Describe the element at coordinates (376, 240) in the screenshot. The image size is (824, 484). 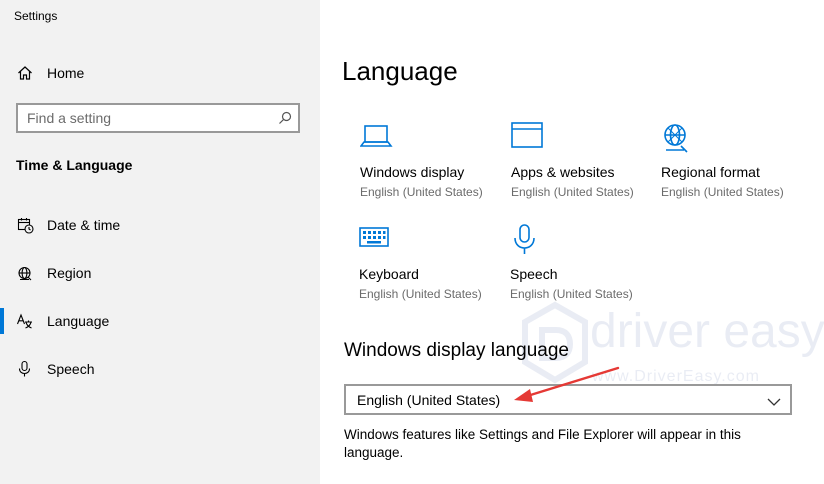
I see `keyboard-icon` at that location.